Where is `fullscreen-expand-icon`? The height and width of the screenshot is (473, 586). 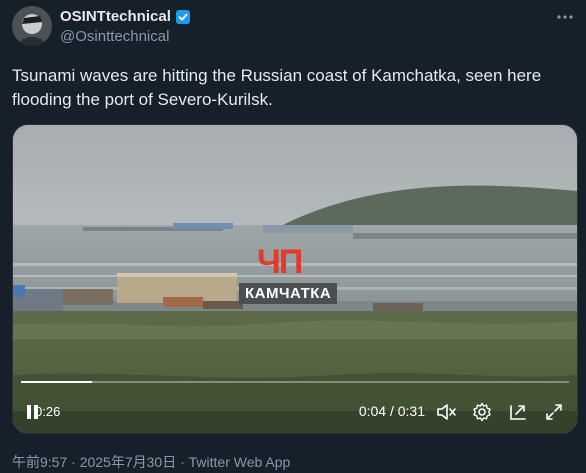
fullscreen-expand-icon is located at coordinates (554, 412).